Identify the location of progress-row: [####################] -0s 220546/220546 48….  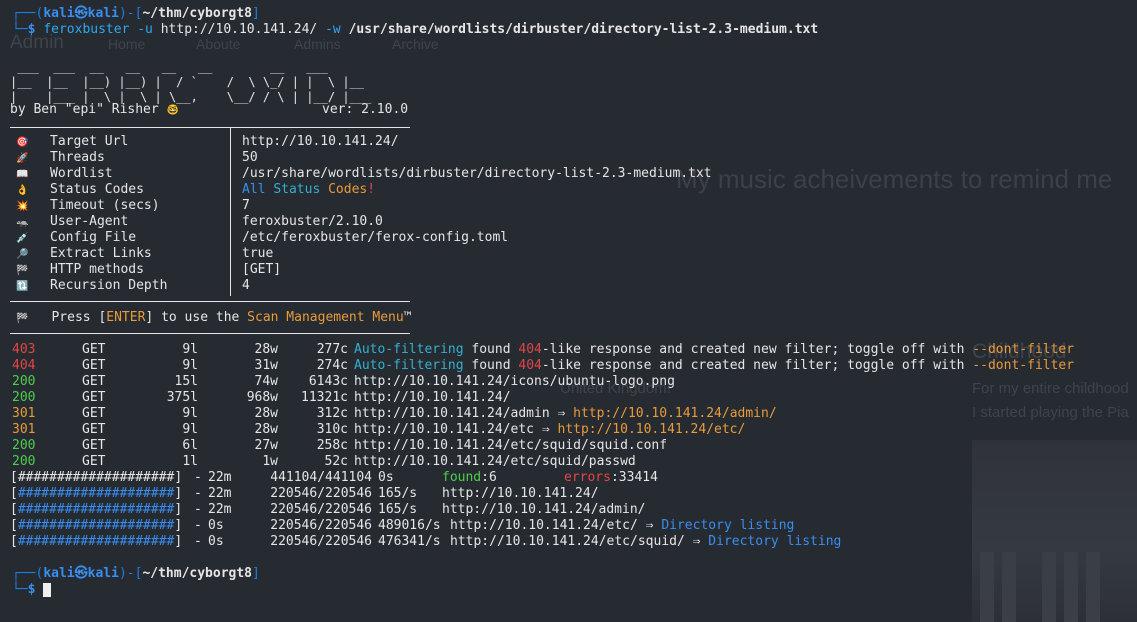
(570, 526).